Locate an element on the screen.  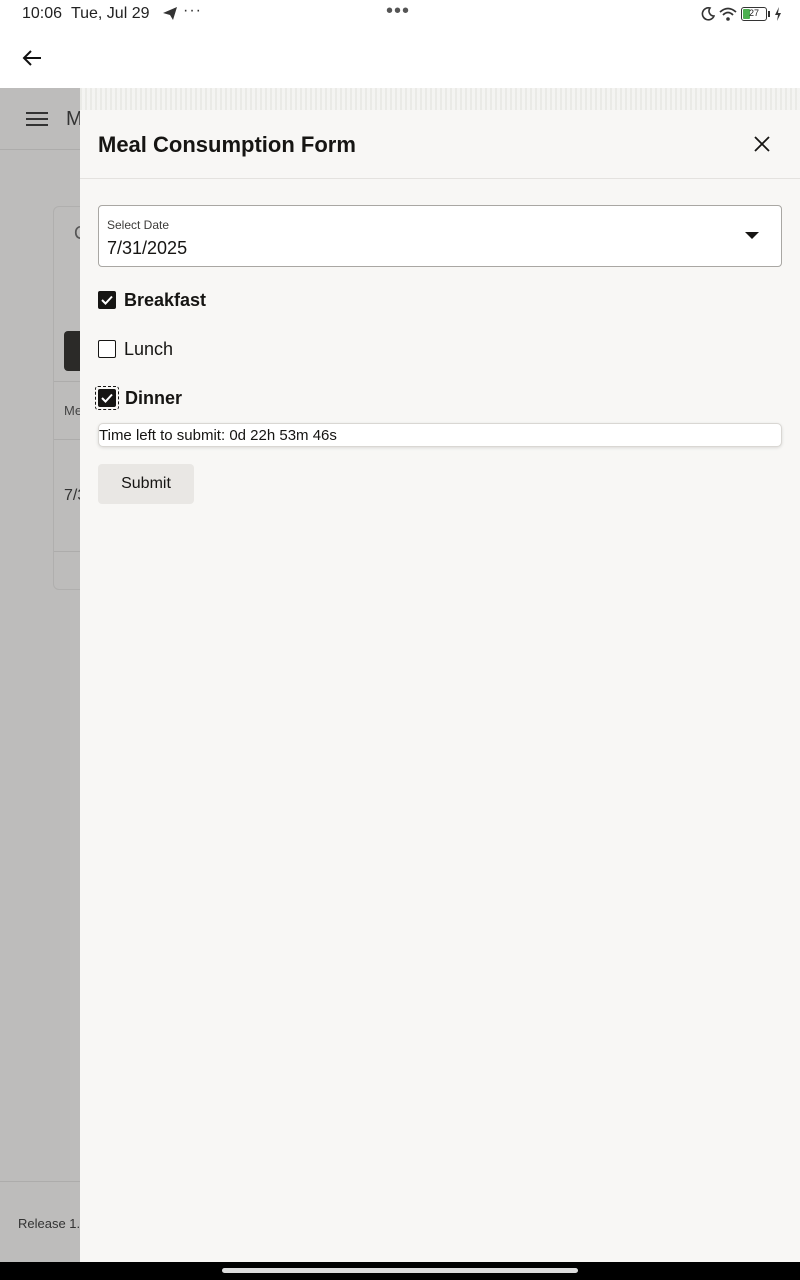
breakfast-checkbox is located at coordinates (107, 300).